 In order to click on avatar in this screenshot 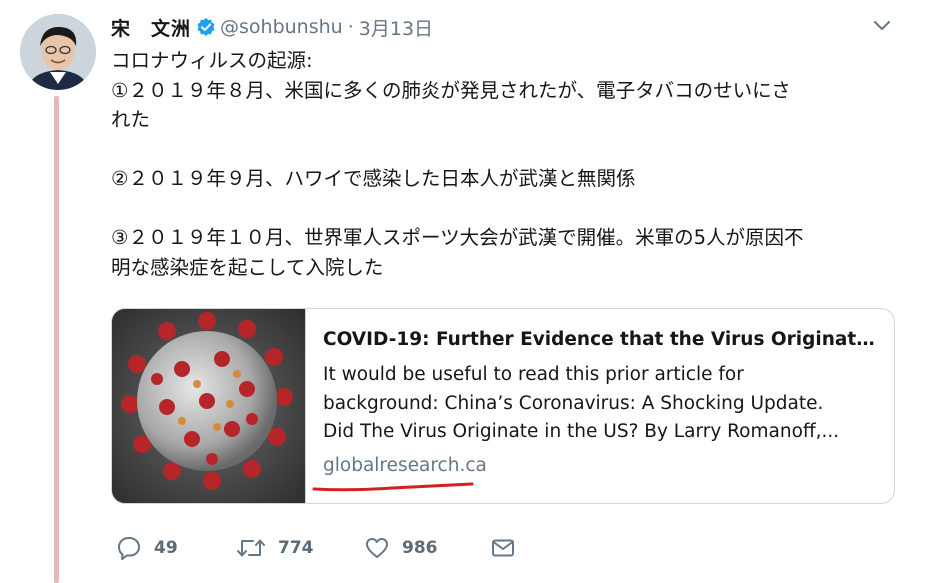, I will do `click(58, 52)`.